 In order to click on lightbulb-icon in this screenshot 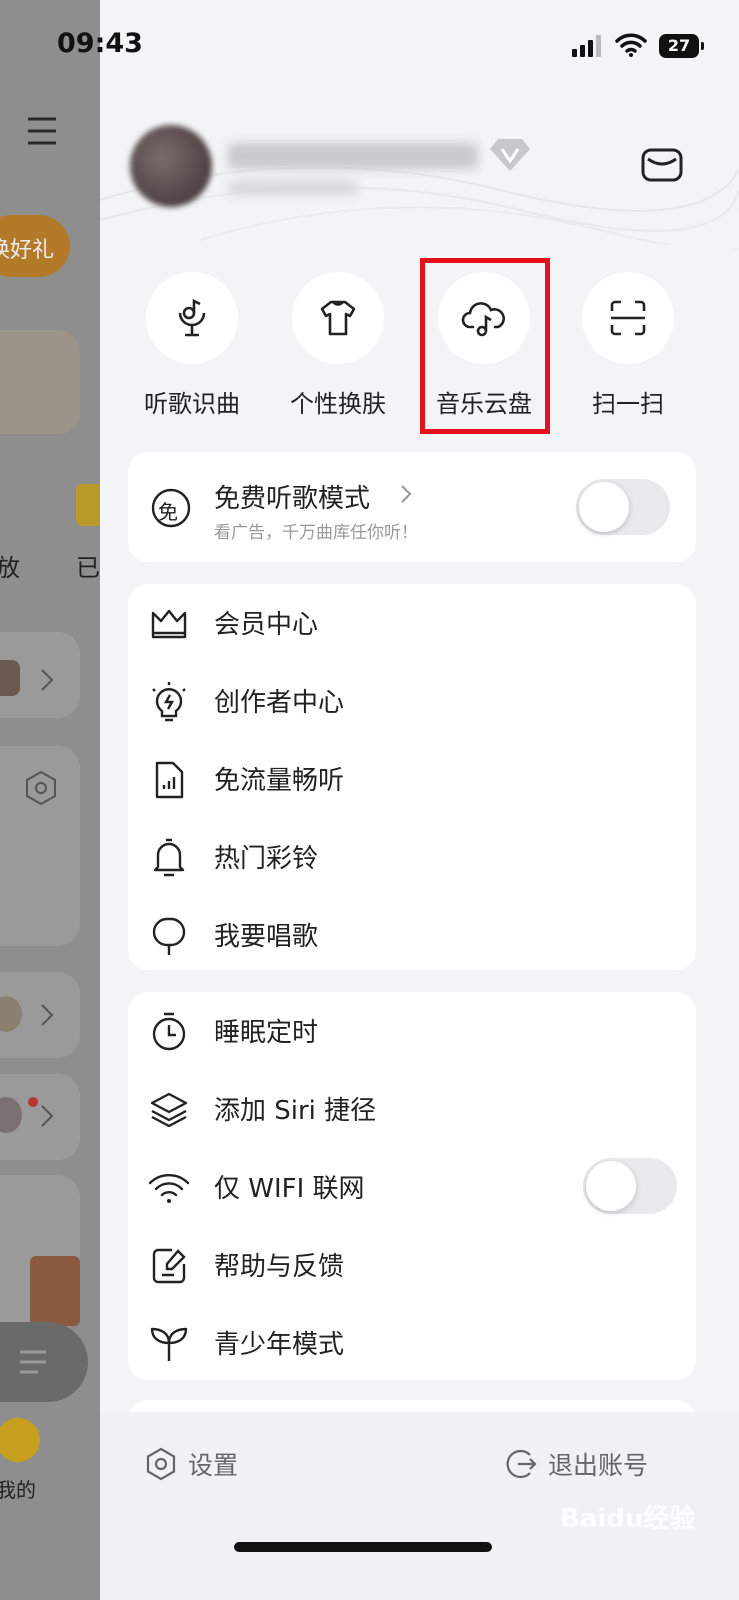, I will do `click(169, 702)`.